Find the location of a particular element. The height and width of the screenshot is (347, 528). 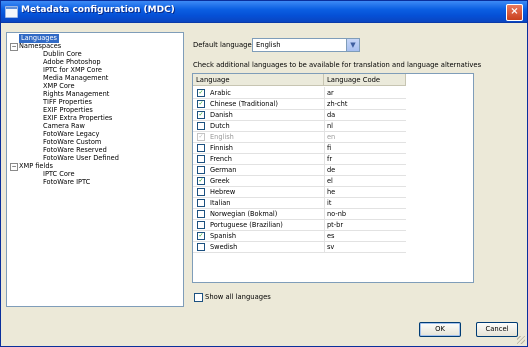

language-code: it is located at coordinates (329, 203).